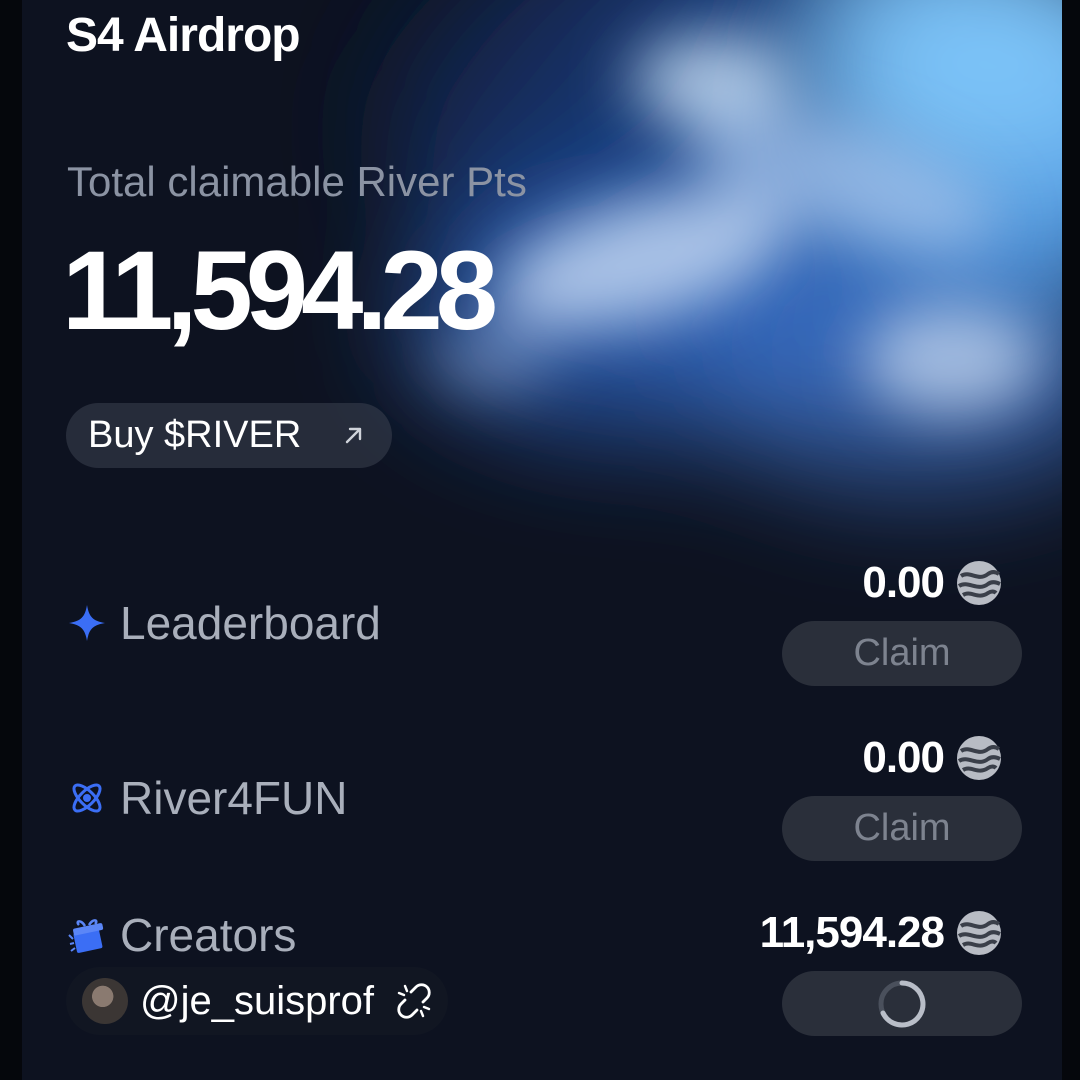 This screenshot has width=1080, height=1080. What do you see at coordinates (902, 653) in the screenshot?
I see `leaderboard-claim-button: Claim` at bounding box center [902, 653].